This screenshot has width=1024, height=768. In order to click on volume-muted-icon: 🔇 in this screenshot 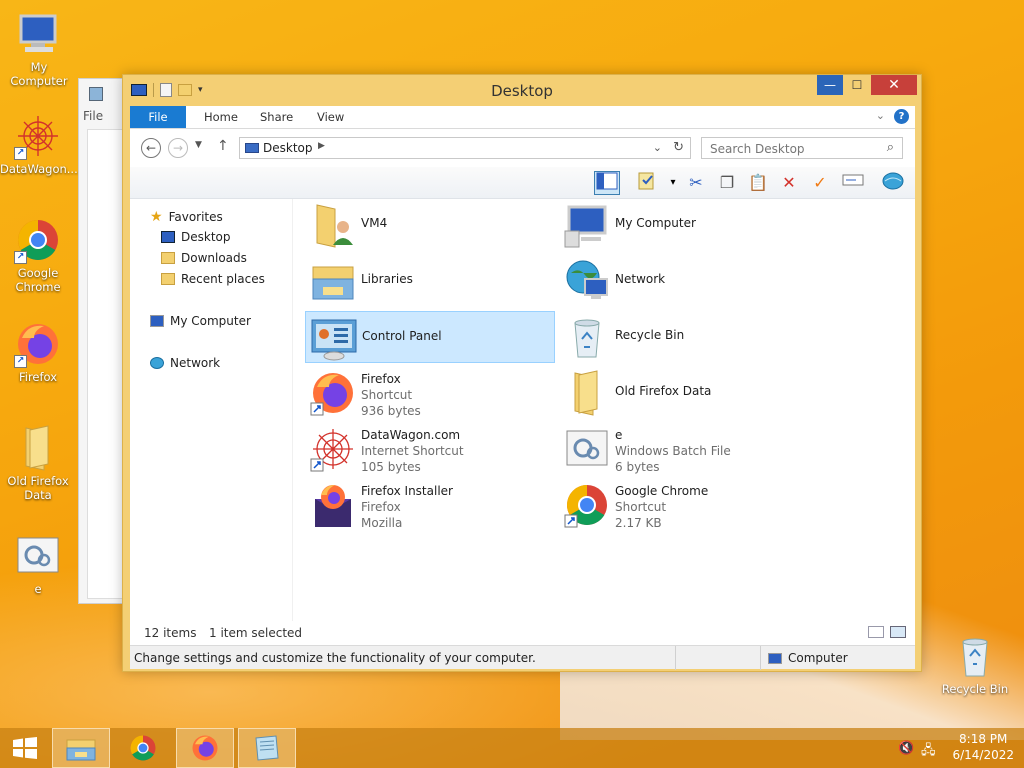, I will do `click(906, 748)`.